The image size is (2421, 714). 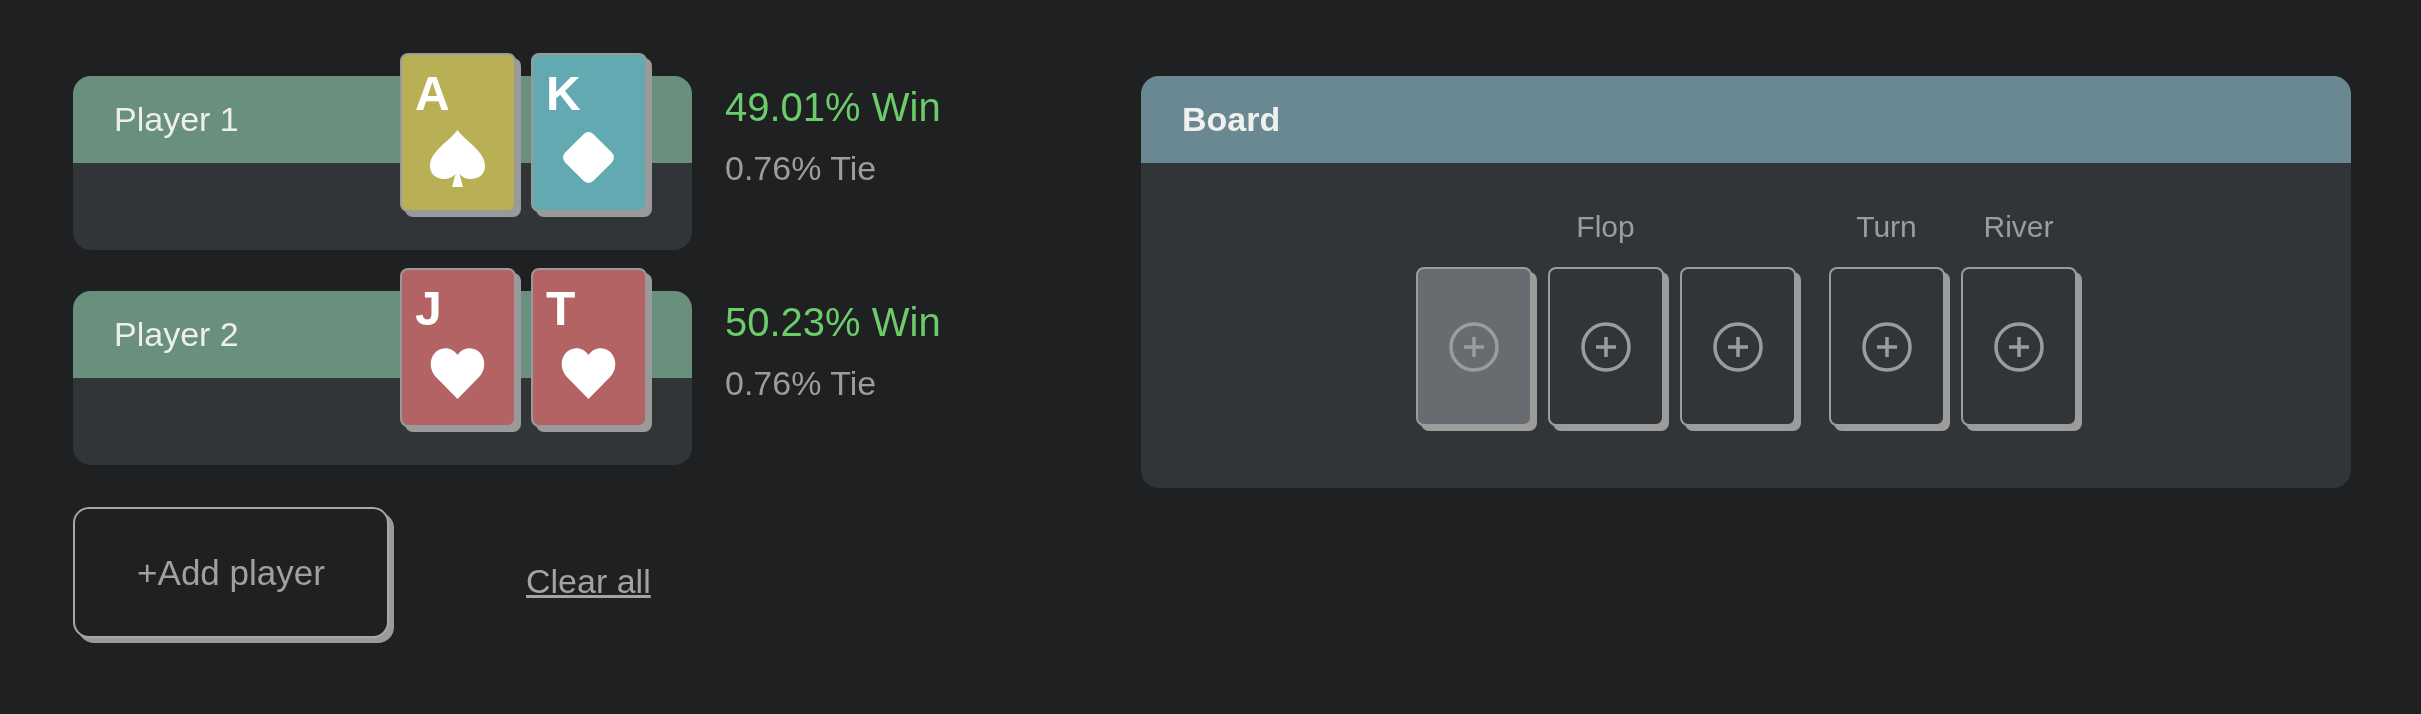 I want to click on win-percentage: 49.01% Win, so click(x=833, y=107).